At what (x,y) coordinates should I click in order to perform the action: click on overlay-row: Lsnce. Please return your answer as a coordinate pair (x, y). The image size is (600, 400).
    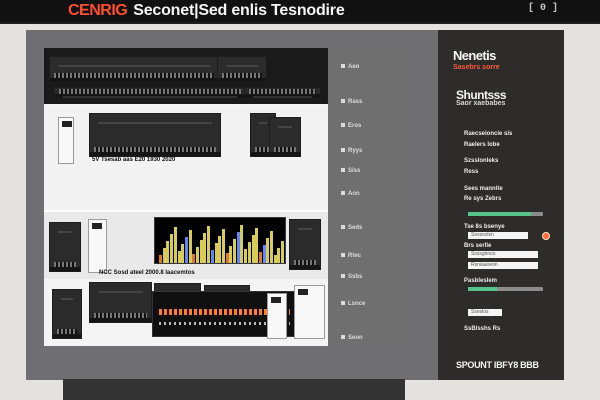
    Looking at the image, I should click on (353, 304).